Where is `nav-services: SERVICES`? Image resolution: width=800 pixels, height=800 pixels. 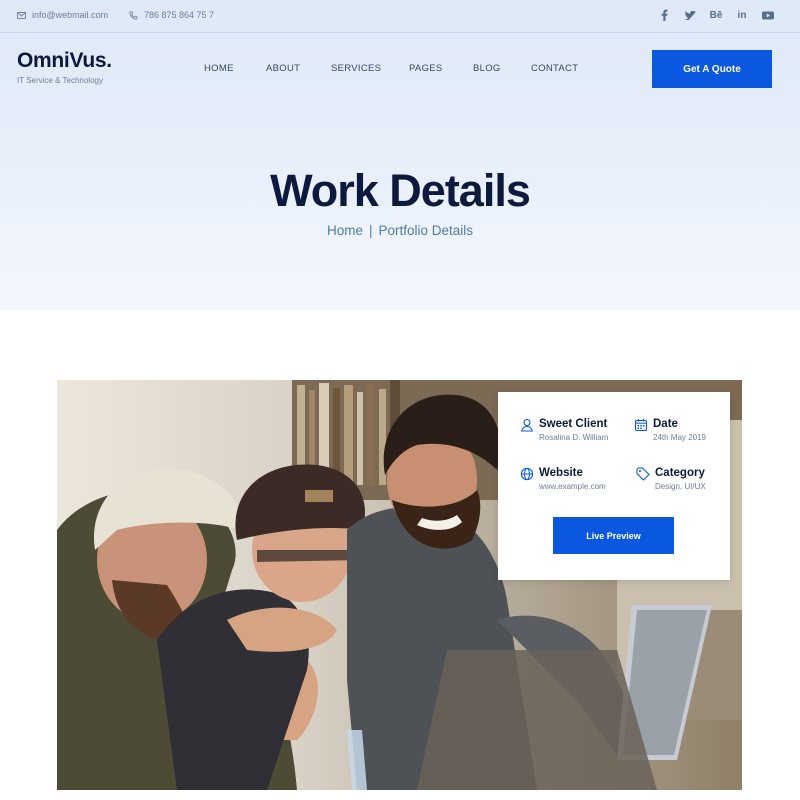
nav-services: SERVICES is located at coordinates (356, 68).